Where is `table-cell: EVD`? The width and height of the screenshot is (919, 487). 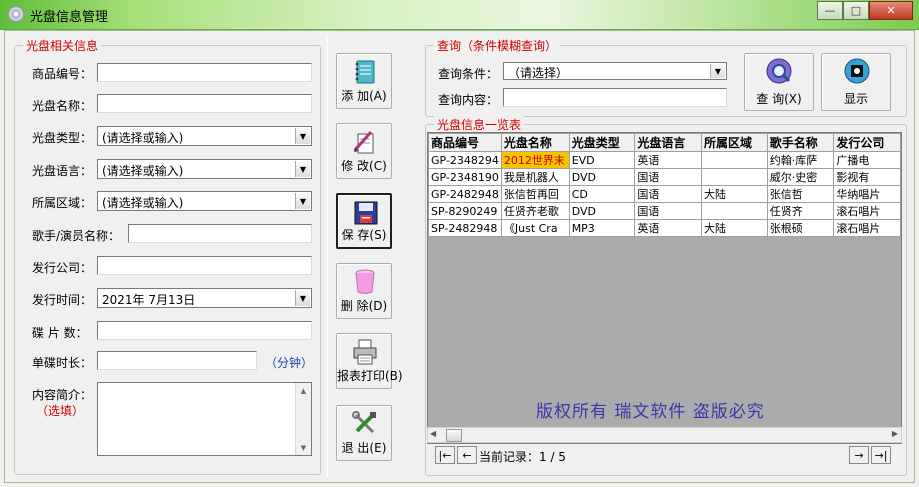
table-cell: EVD is located at coordinates (602, 160).